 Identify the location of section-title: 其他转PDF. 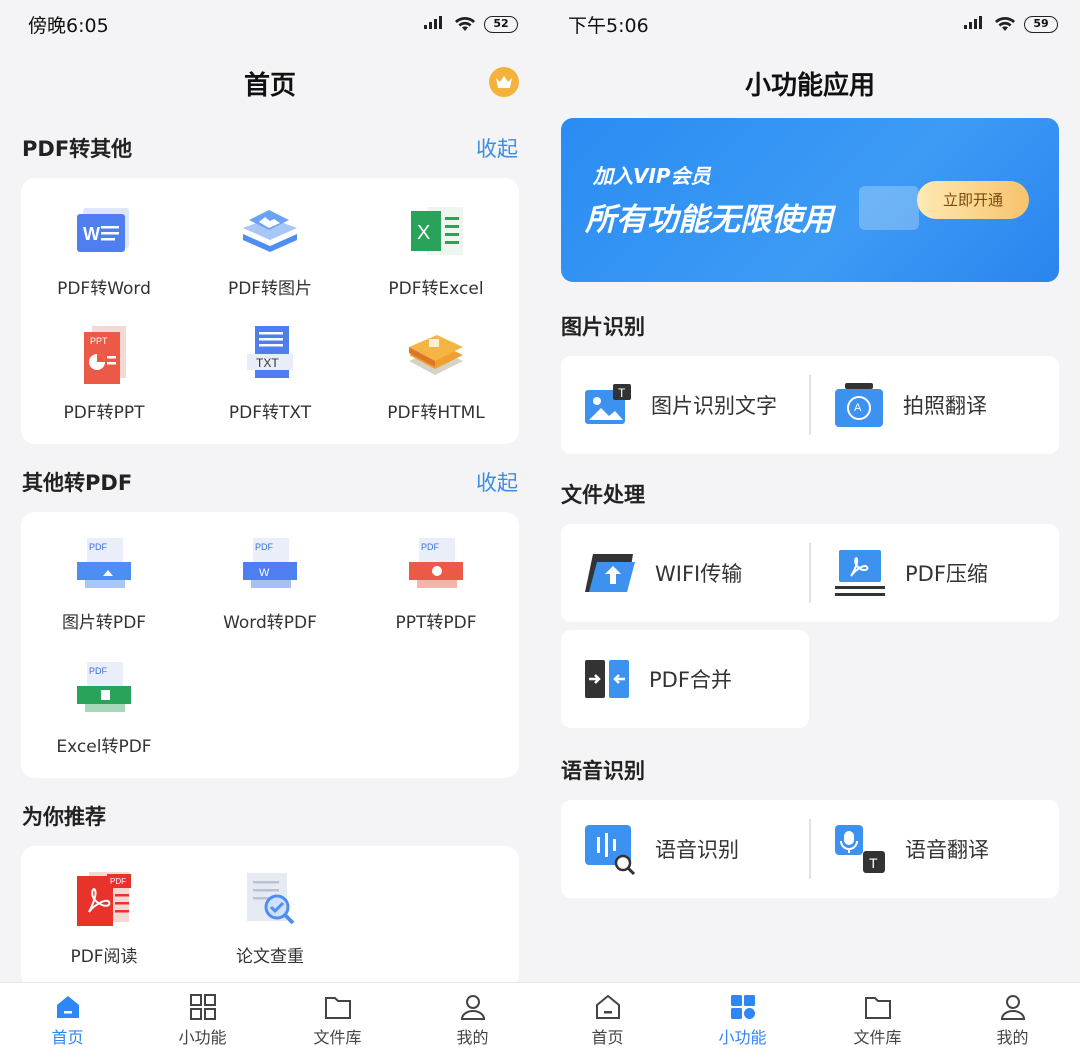
(77, 483).